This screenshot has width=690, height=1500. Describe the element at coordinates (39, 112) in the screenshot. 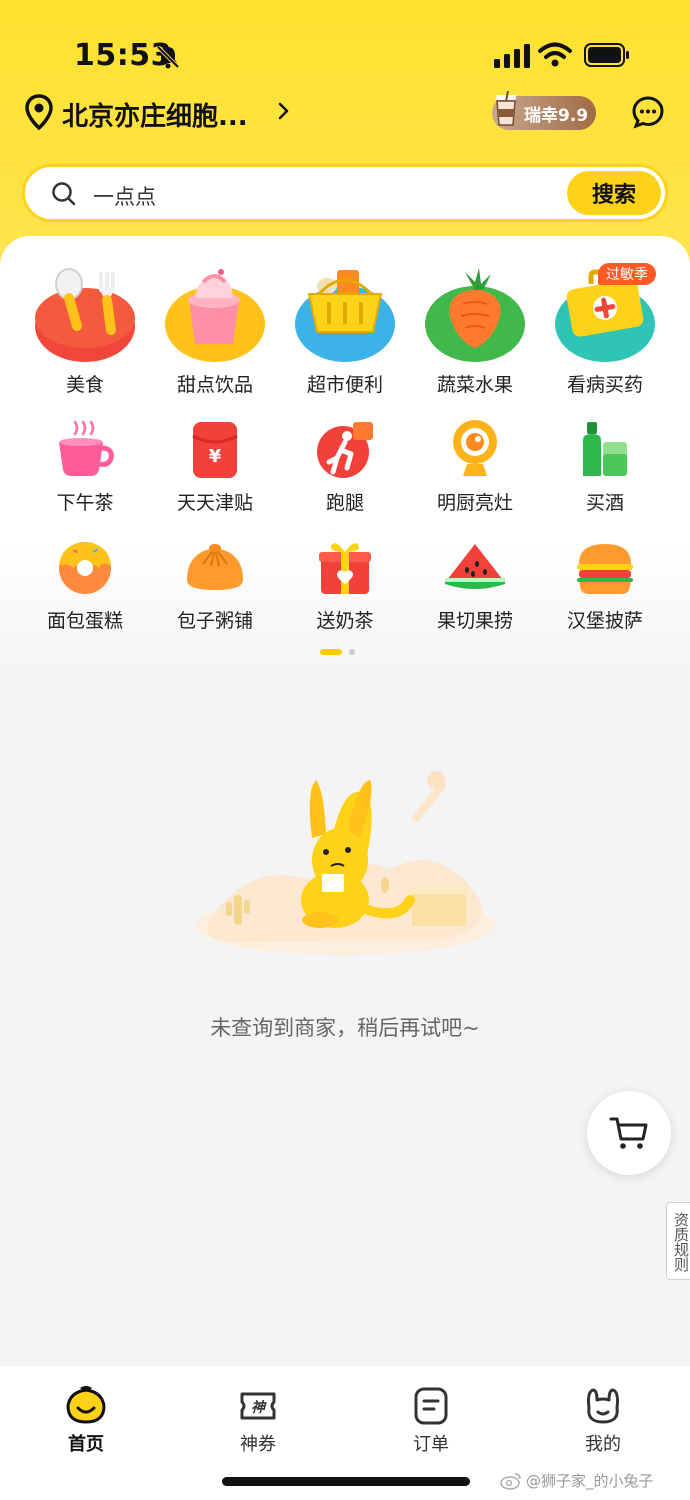

I see `location-pin-icon` at that location.